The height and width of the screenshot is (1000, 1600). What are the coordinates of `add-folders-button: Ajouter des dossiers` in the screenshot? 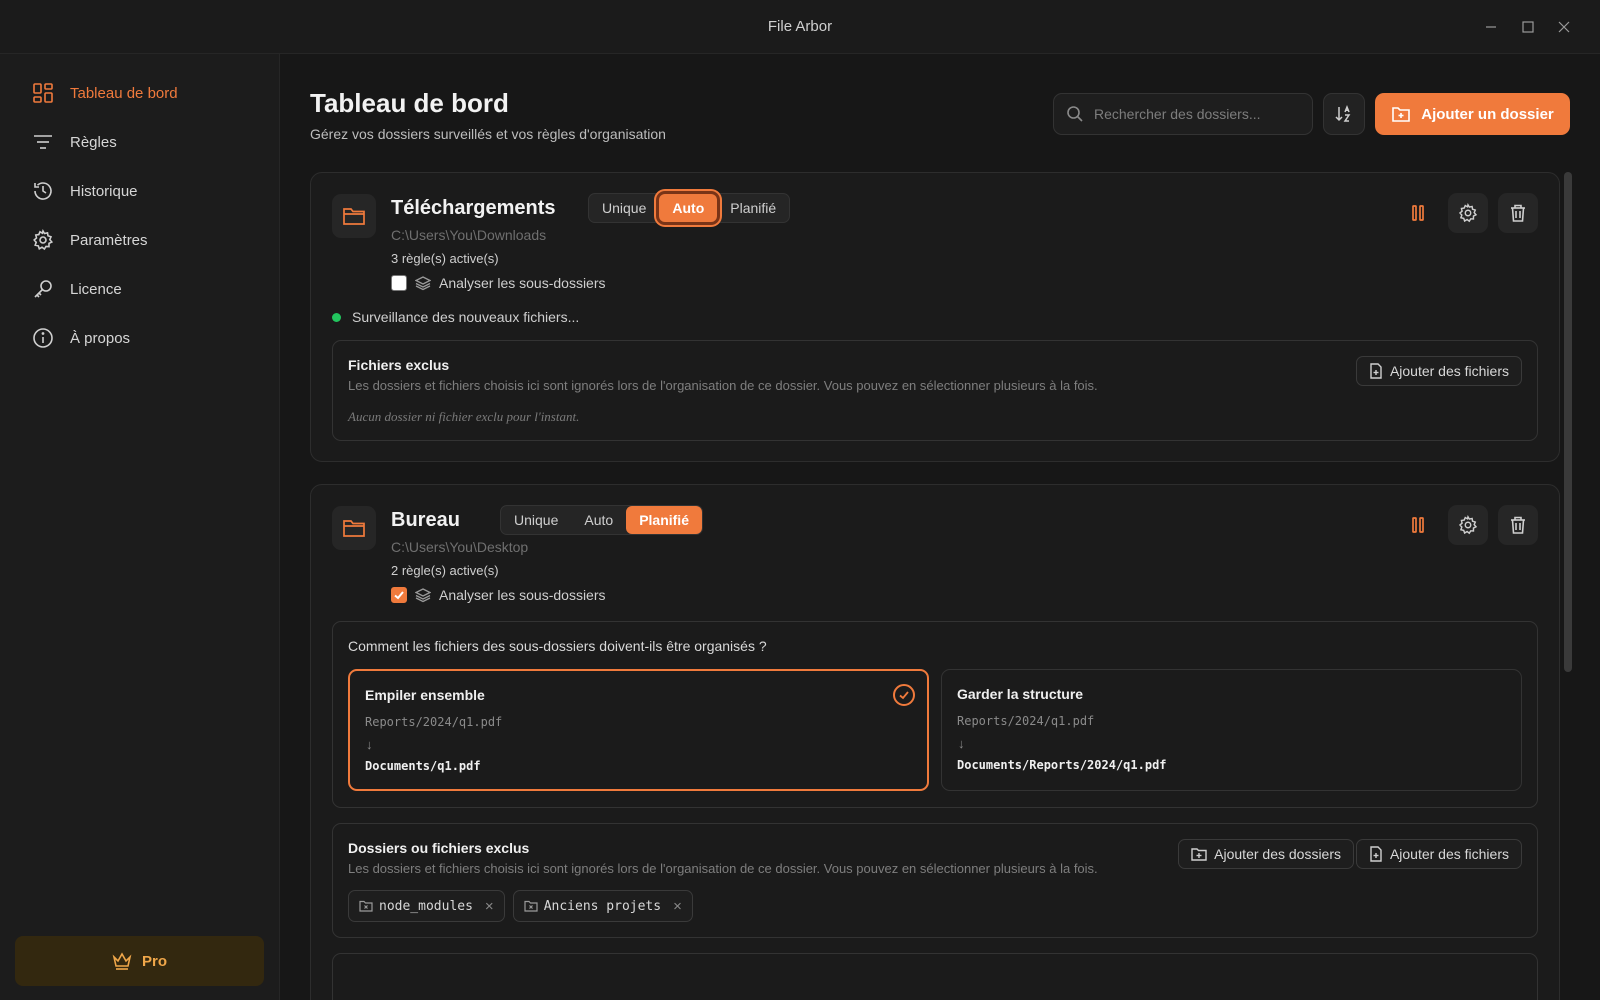 It's located at (1266, 854).